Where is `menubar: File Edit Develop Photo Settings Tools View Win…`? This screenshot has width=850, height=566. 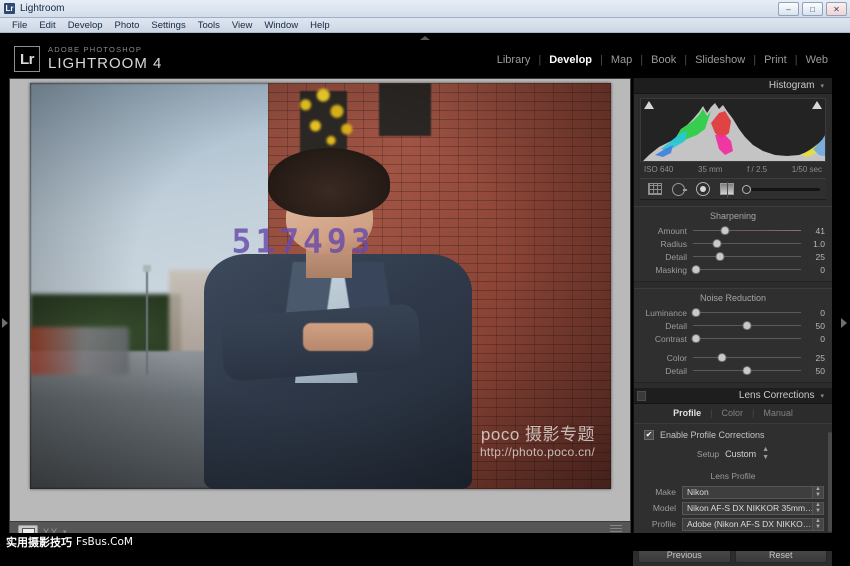 menubar: File Edit Develop Photo Settings Tools View Win… is located at coordinates (425, 25).